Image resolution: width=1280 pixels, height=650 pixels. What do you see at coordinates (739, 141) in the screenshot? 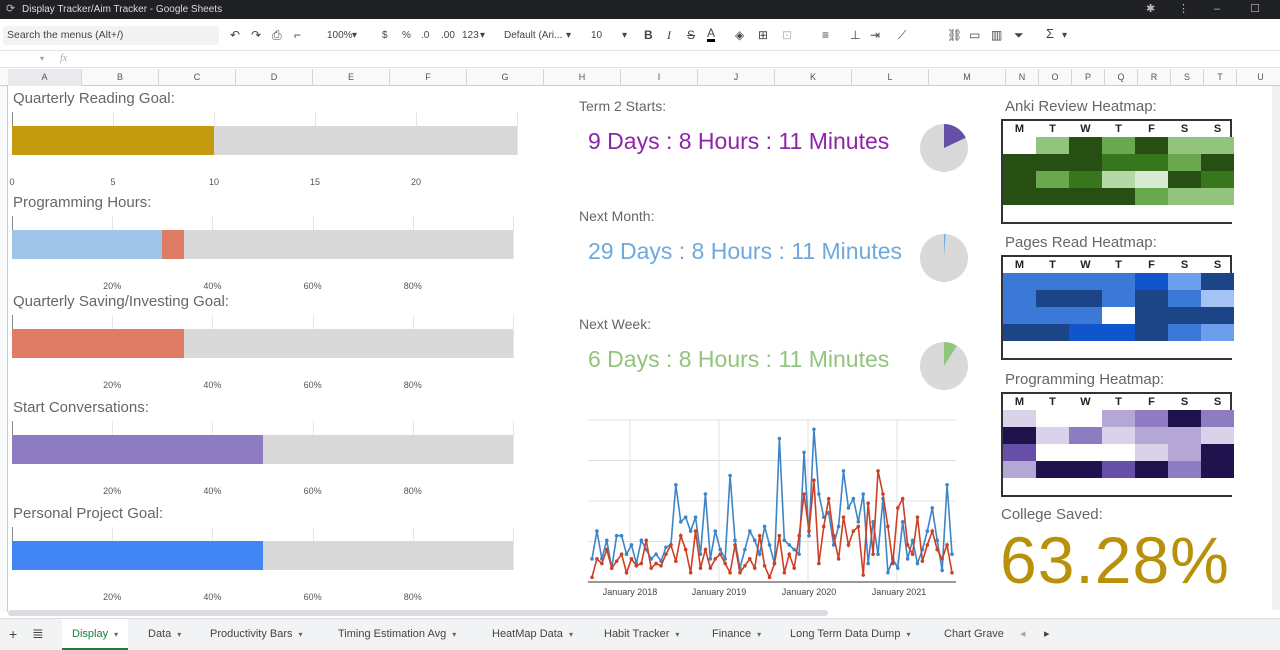
I see `countdown-value: 9 Days : 8 Hours : 11 Minutes` at bounding box center [739, 141].